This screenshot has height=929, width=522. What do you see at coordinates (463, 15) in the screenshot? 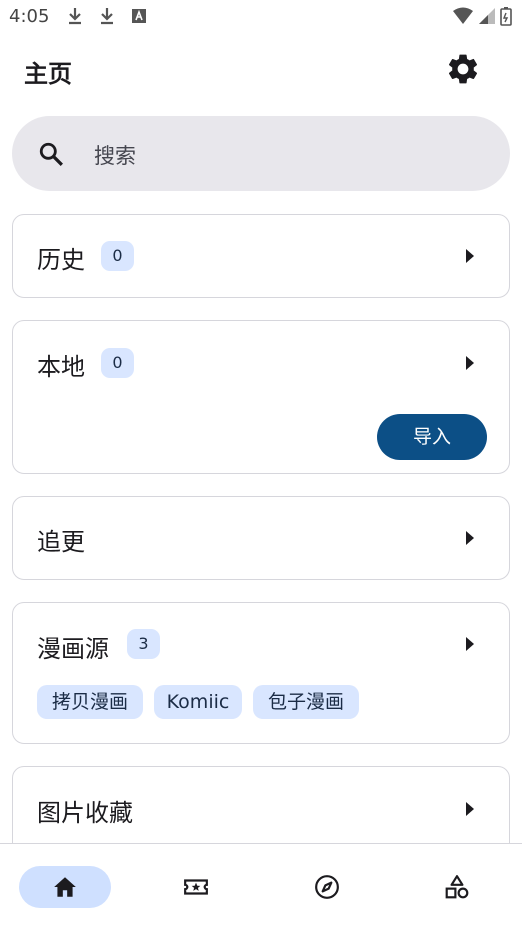
I see `wifi-icon` at bounding box center [463, 15].